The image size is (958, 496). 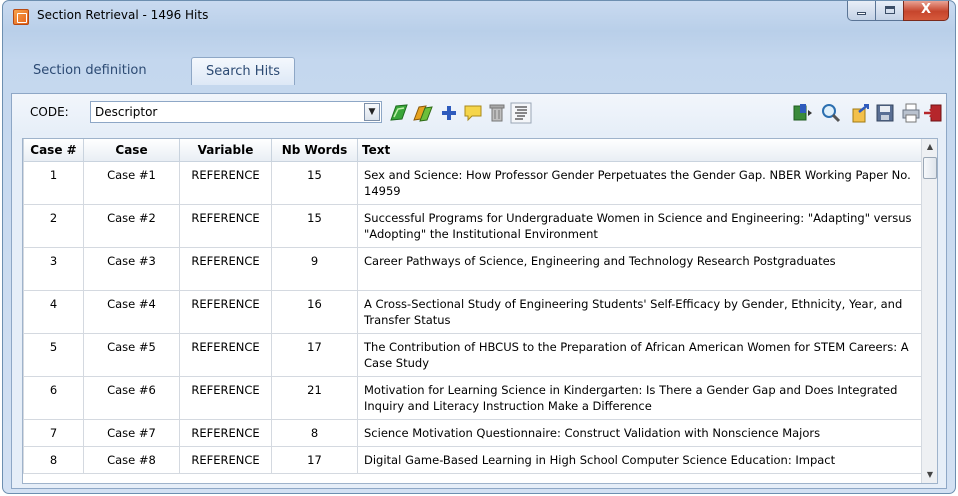 I want to click on cell-nb-words: 8, so click(x=314, y=432).